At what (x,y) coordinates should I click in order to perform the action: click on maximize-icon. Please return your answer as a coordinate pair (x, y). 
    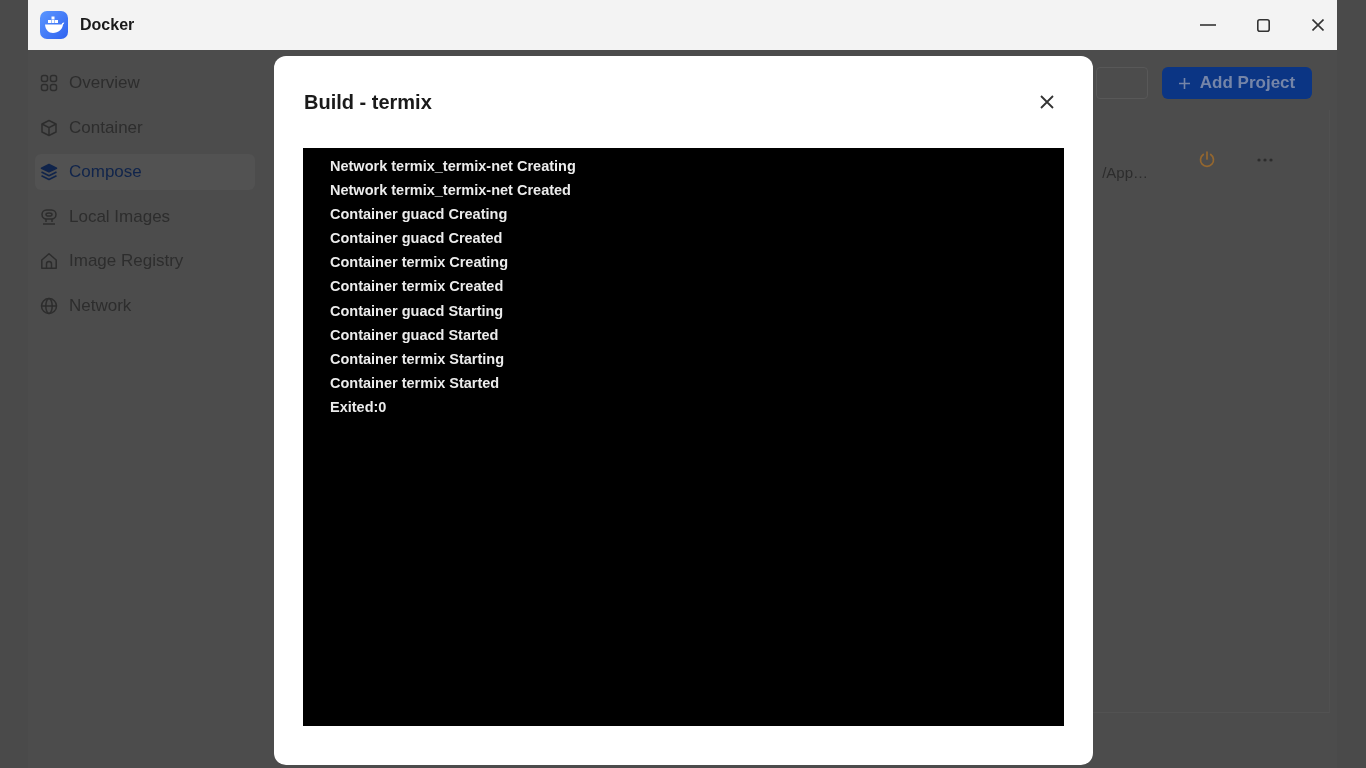
    Looking at the image, I should click on (1263, 25).